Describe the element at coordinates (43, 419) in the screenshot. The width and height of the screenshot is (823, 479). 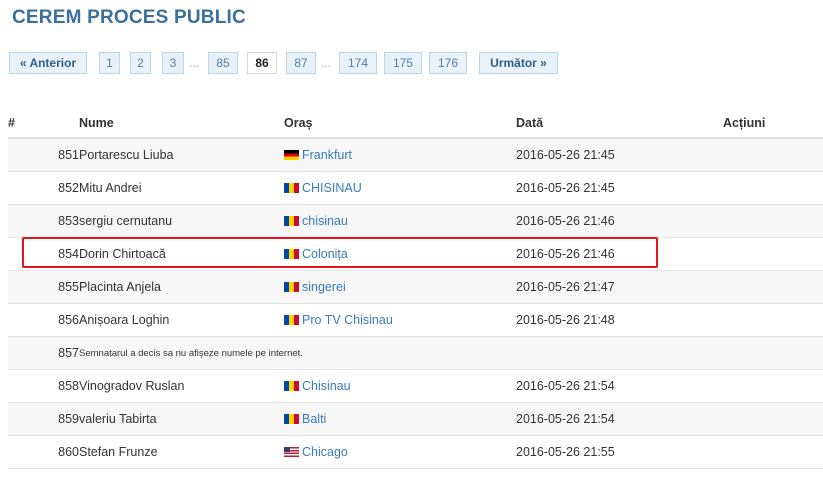
I see `row-number: 859` at that location.